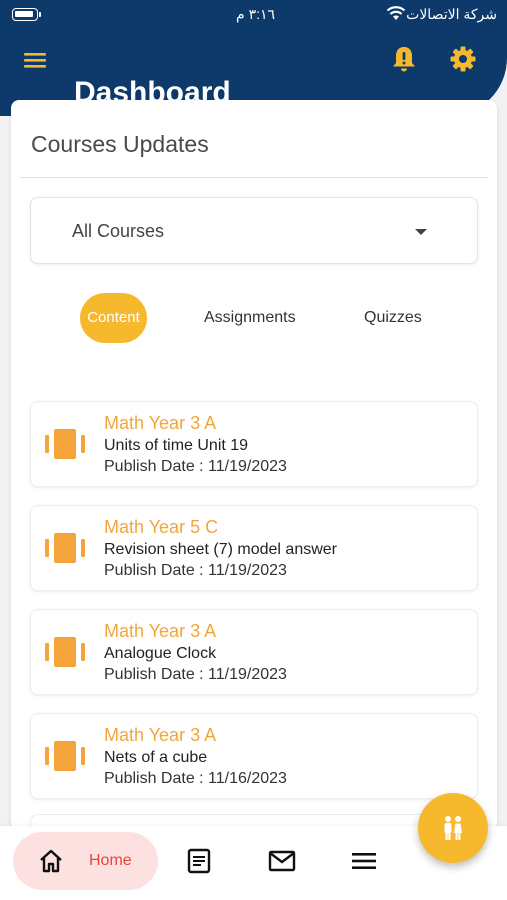 Image resolution: width=507 pixels, height=900 pixels. I want to click on caret-down-icon, so click(421, 232).